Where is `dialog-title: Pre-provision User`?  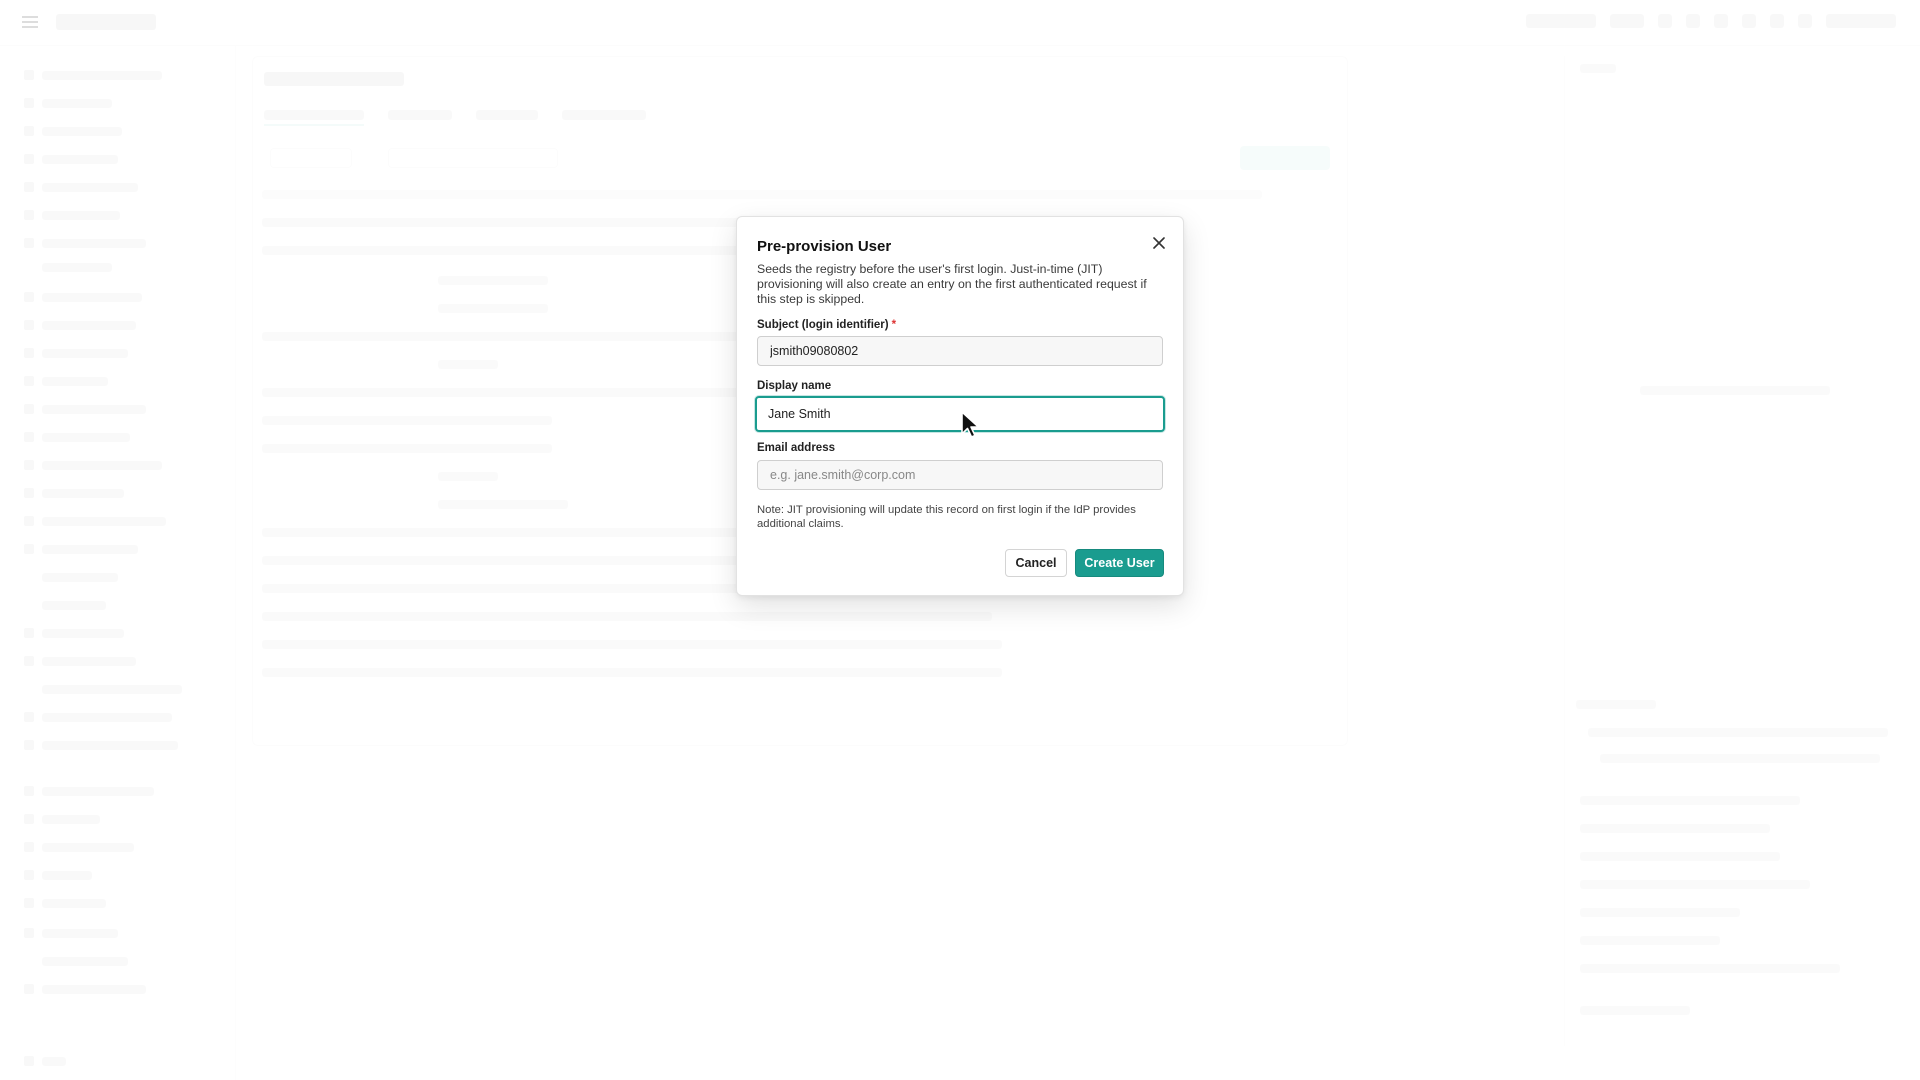
dialog-title: Pre-provision User is located at coordinates (824, 246).